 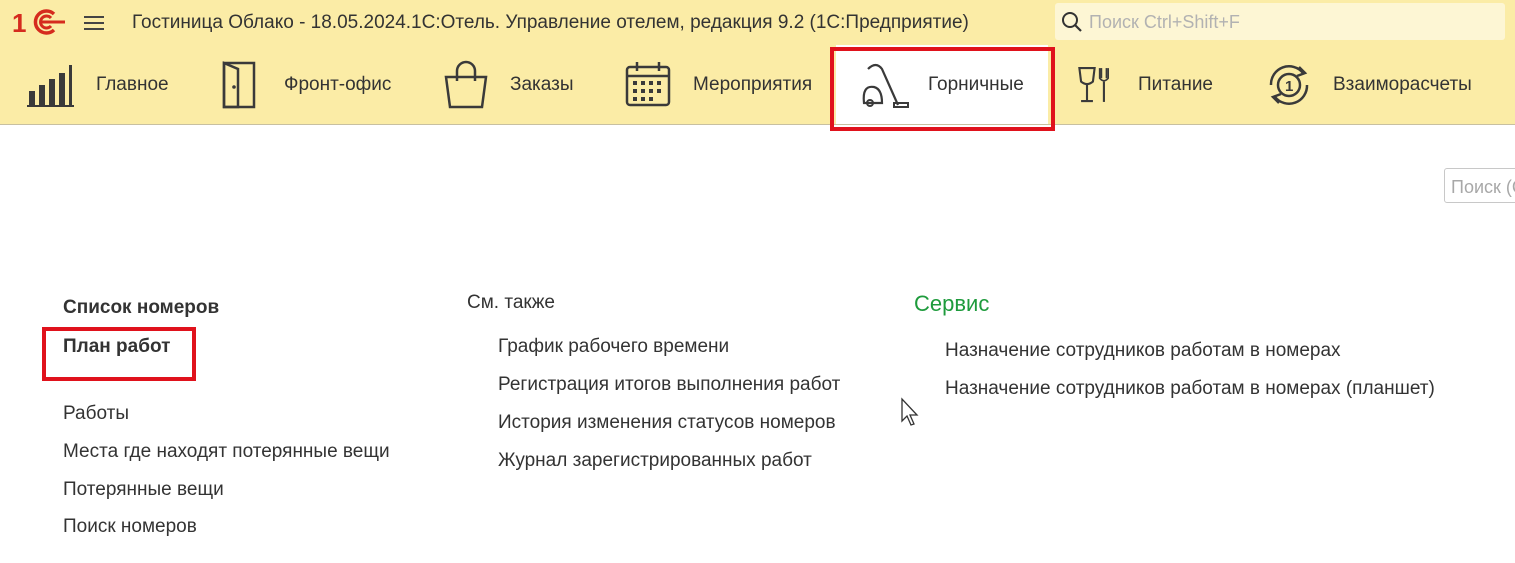 What do you see at coordinates (942, 124) in the screenshot?
I see `active-section-underline` at bounding box center [942, 124].